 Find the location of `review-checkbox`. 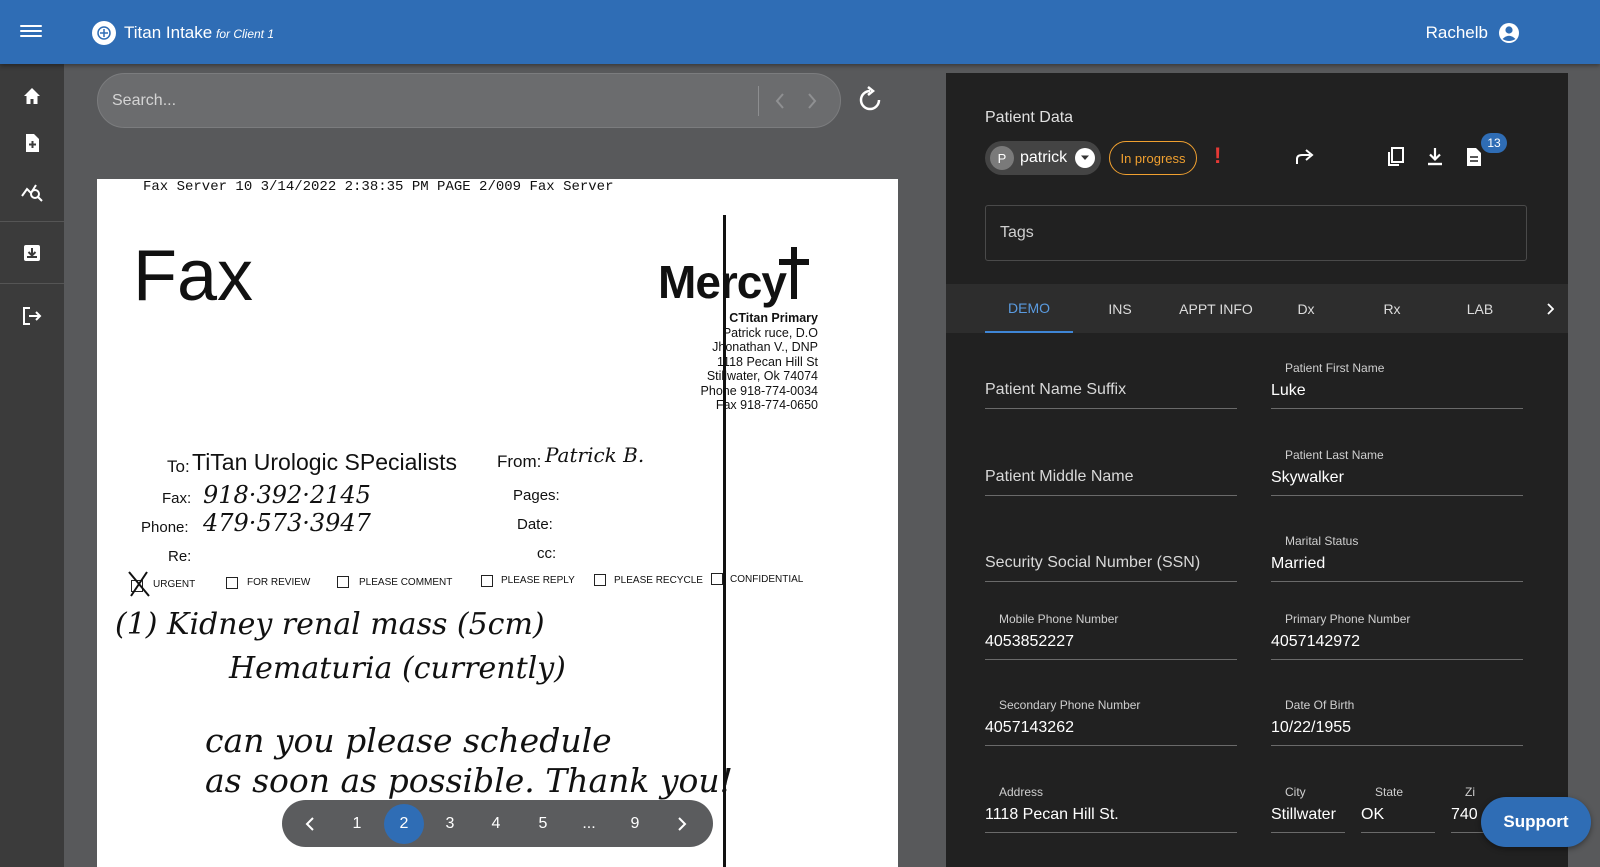

review-checkbox is located at coordinates (232, 583).